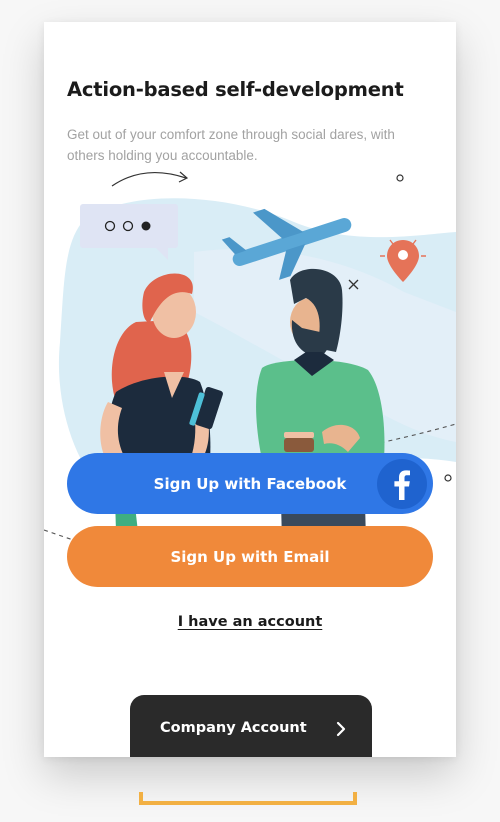 The height and width of the screenshot is (822, 500). Describe the element at coordinates (341, 729) in the screenshot. I see `chevron-right-icon` at that location.